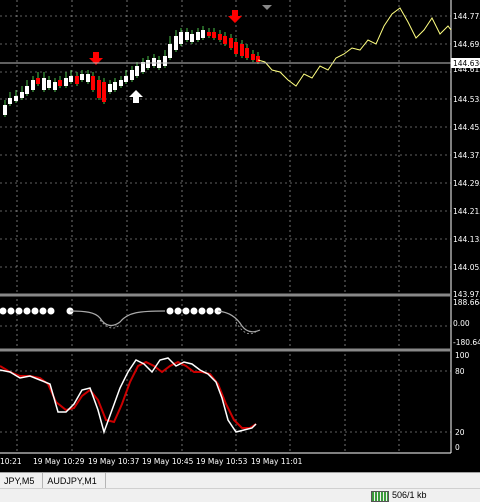 The image size is (480, 502). Describe the element at coordinates (222, 461) in the screenshot. I see `time-tick-label: 19 May 10:53` at that location.